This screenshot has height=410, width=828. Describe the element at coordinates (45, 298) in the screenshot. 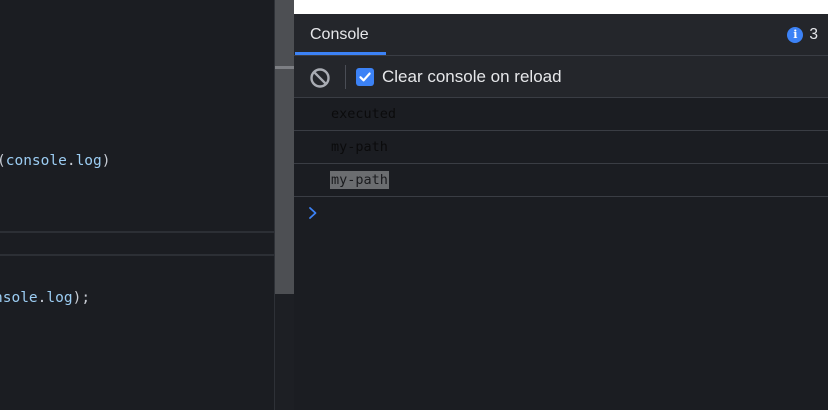

I see `code-line: nsole.log);` at that location.